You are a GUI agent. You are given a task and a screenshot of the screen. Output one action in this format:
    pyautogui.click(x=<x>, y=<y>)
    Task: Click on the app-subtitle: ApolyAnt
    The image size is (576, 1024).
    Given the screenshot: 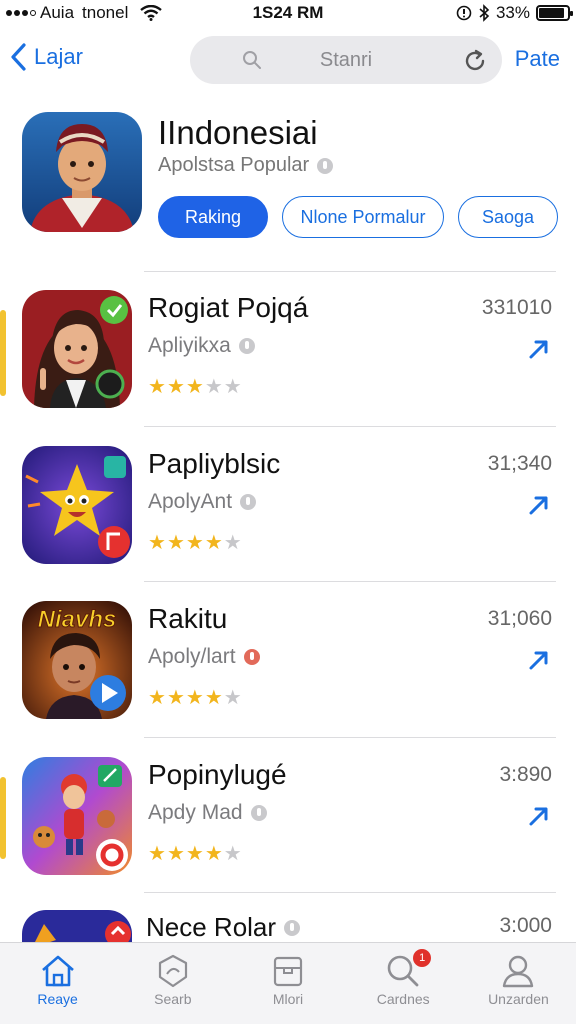 What is the action you would take?
    pyautogui.click(x=202, y=502)
    